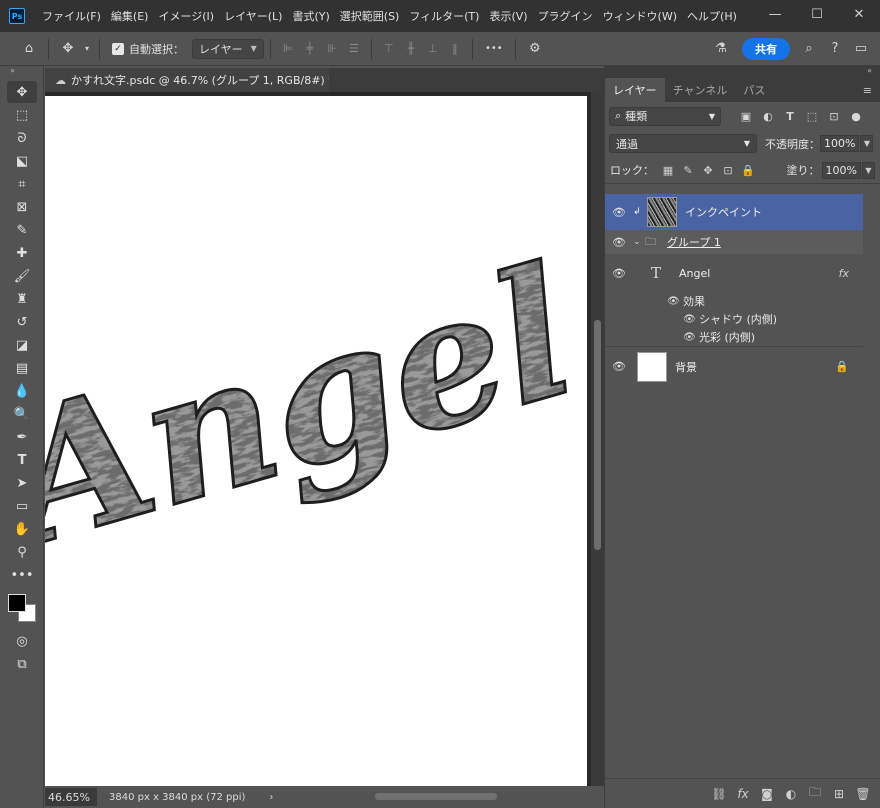 This screenshot has width=880, height=808. Describe the element at coordinates (22, 664) in the screenshot. I see `screen-mode-icon: ⧉` at that location.